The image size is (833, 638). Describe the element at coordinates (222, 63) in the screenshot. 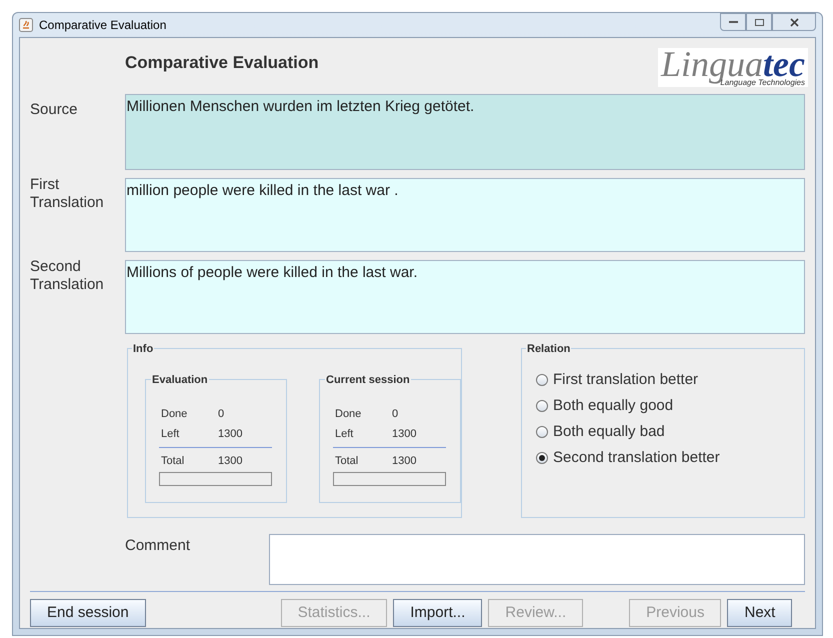

I see `page-heading: Comparative Evaluation` at that location.